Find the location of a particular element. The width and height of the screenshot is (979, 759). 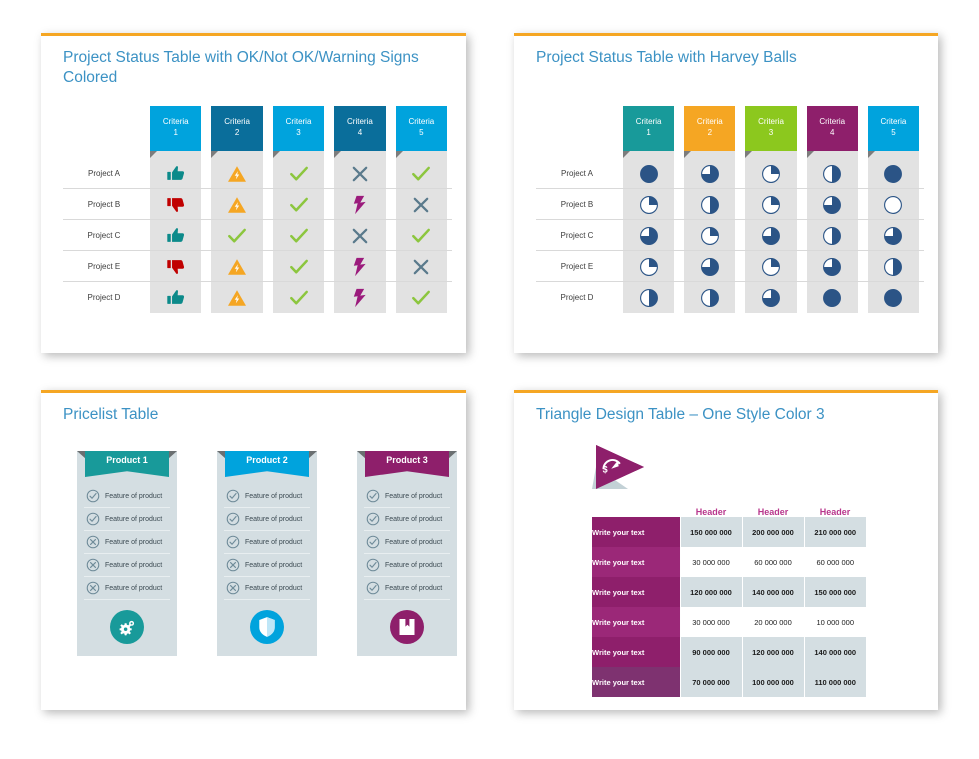

data-cell: 70 000 000 is located at coordinates (710, 682).